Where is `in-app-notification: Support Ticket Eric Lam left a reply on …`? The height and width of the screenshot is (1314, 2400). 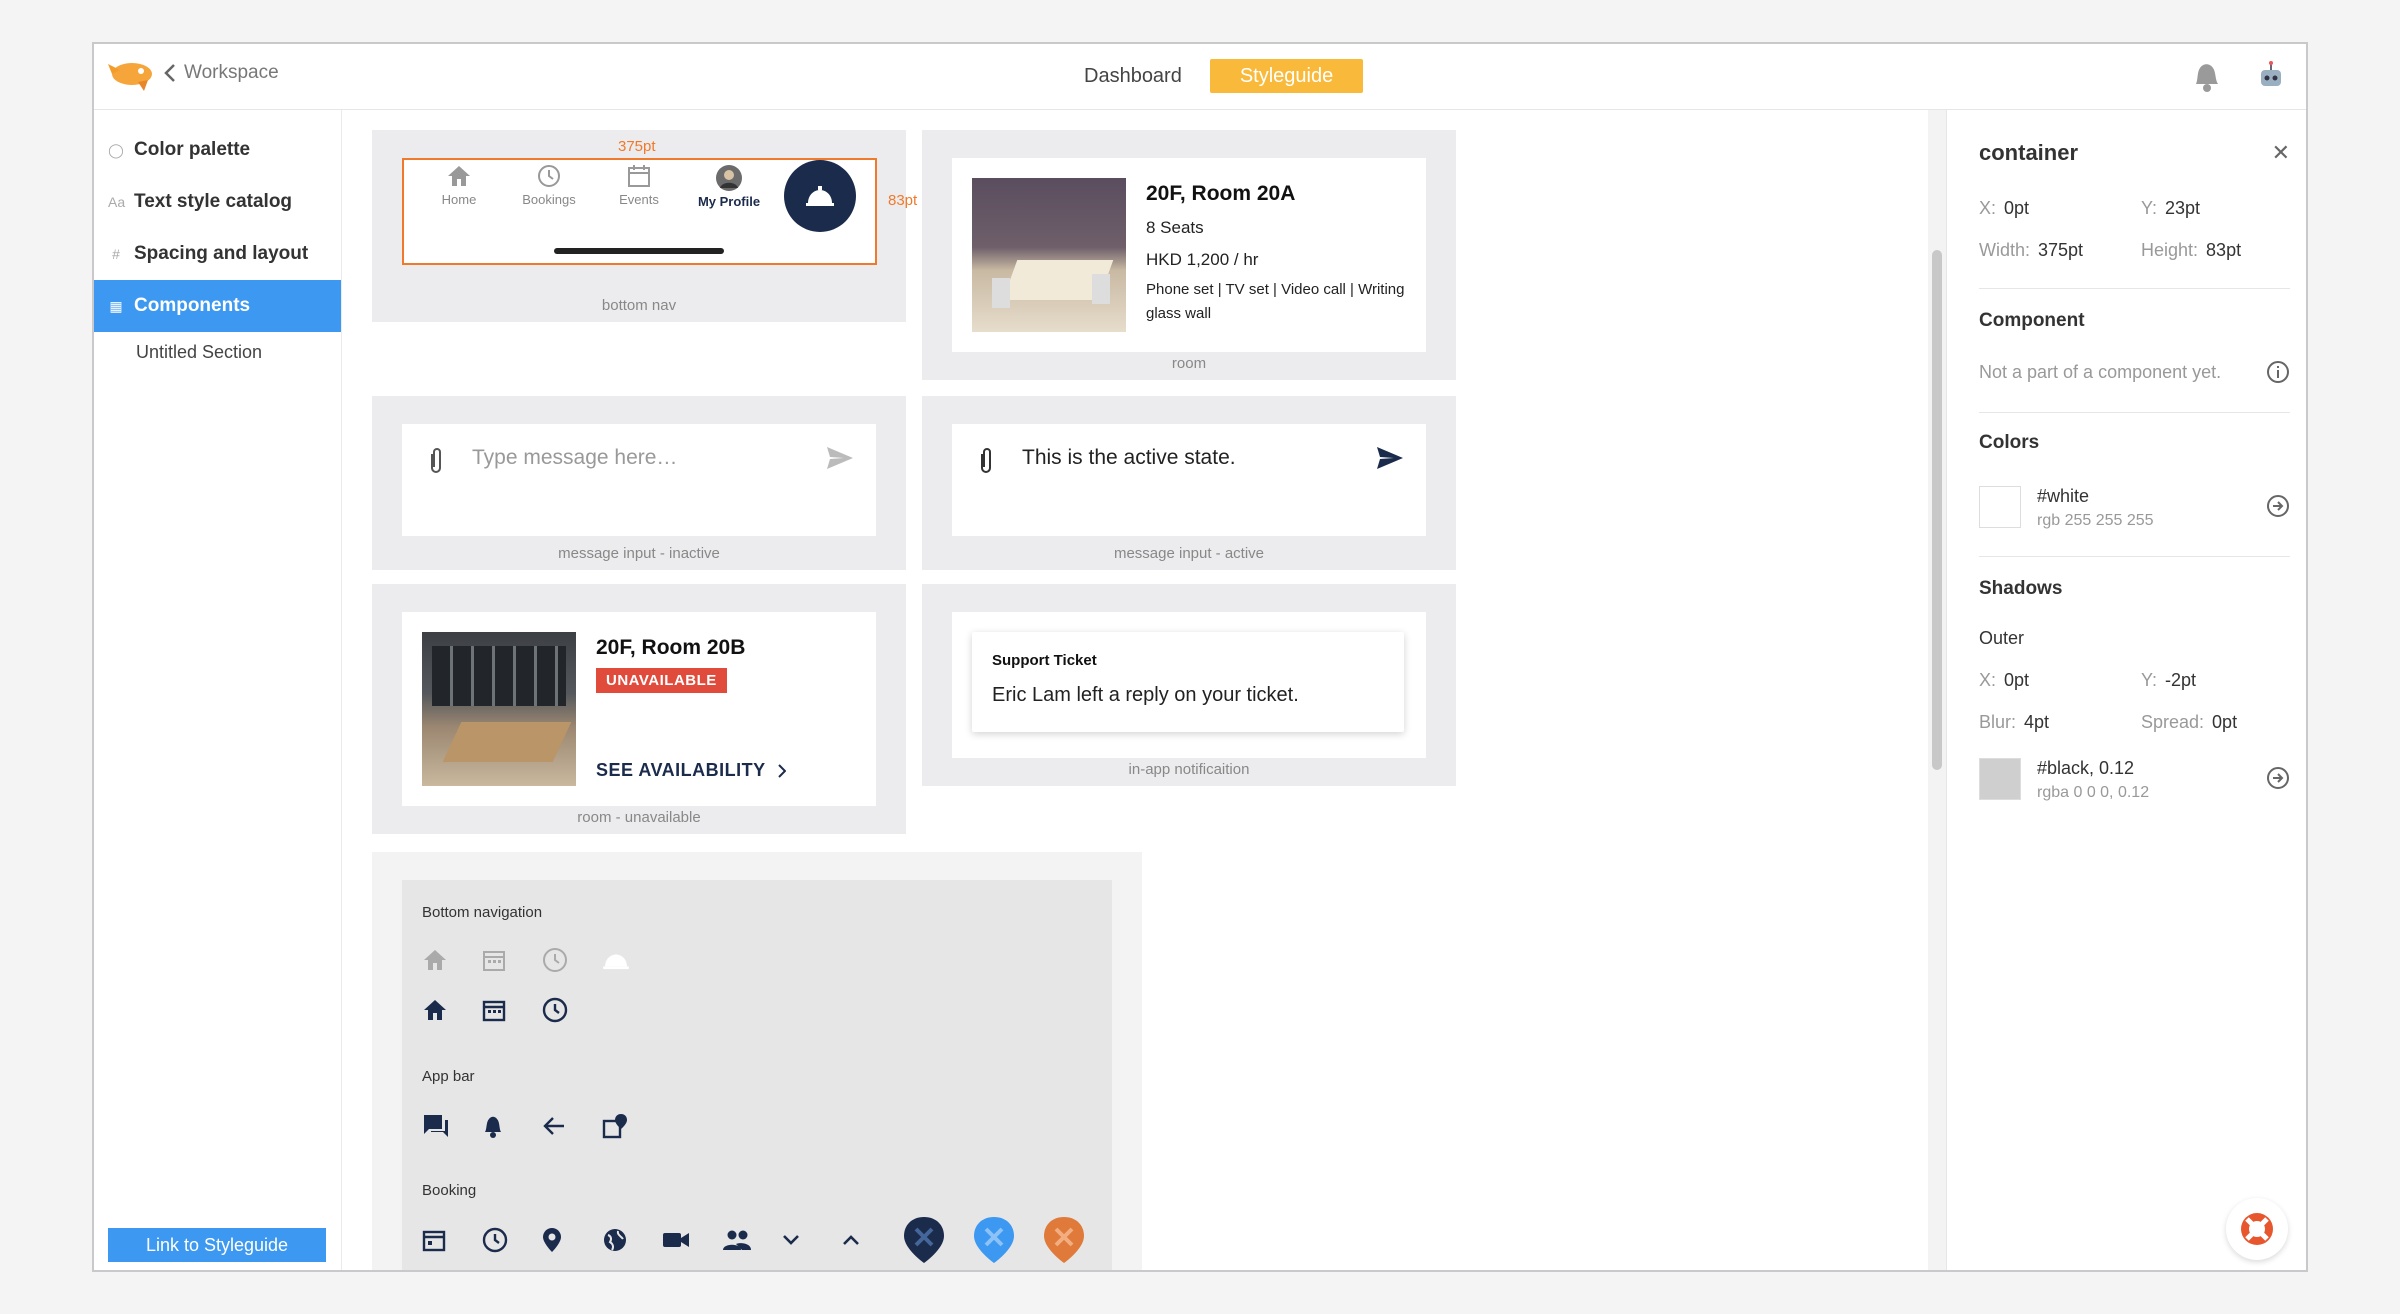 in-app-notification: Support Ticket Eric Lam left a reply on … is located at coordinates (1188, 682).